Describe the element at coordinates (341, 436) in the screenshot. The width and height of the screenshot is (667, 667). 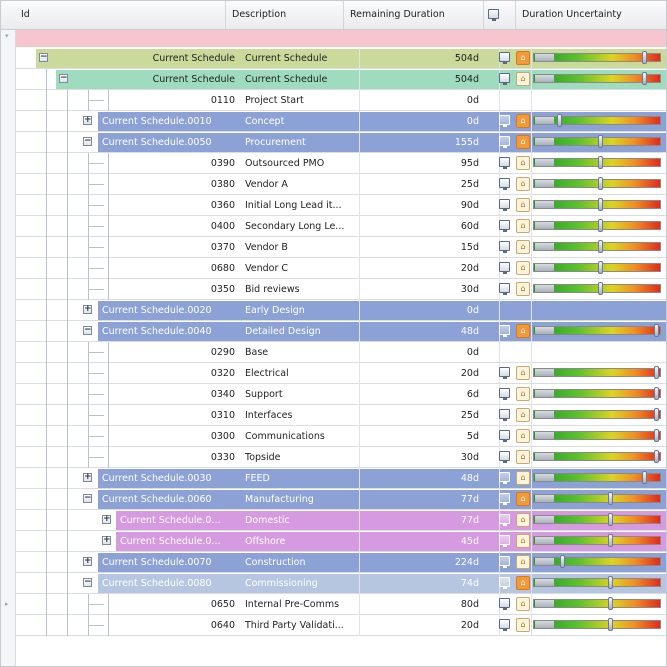
I see `table-row: 0300 Communications 5d ⌂` at that location.